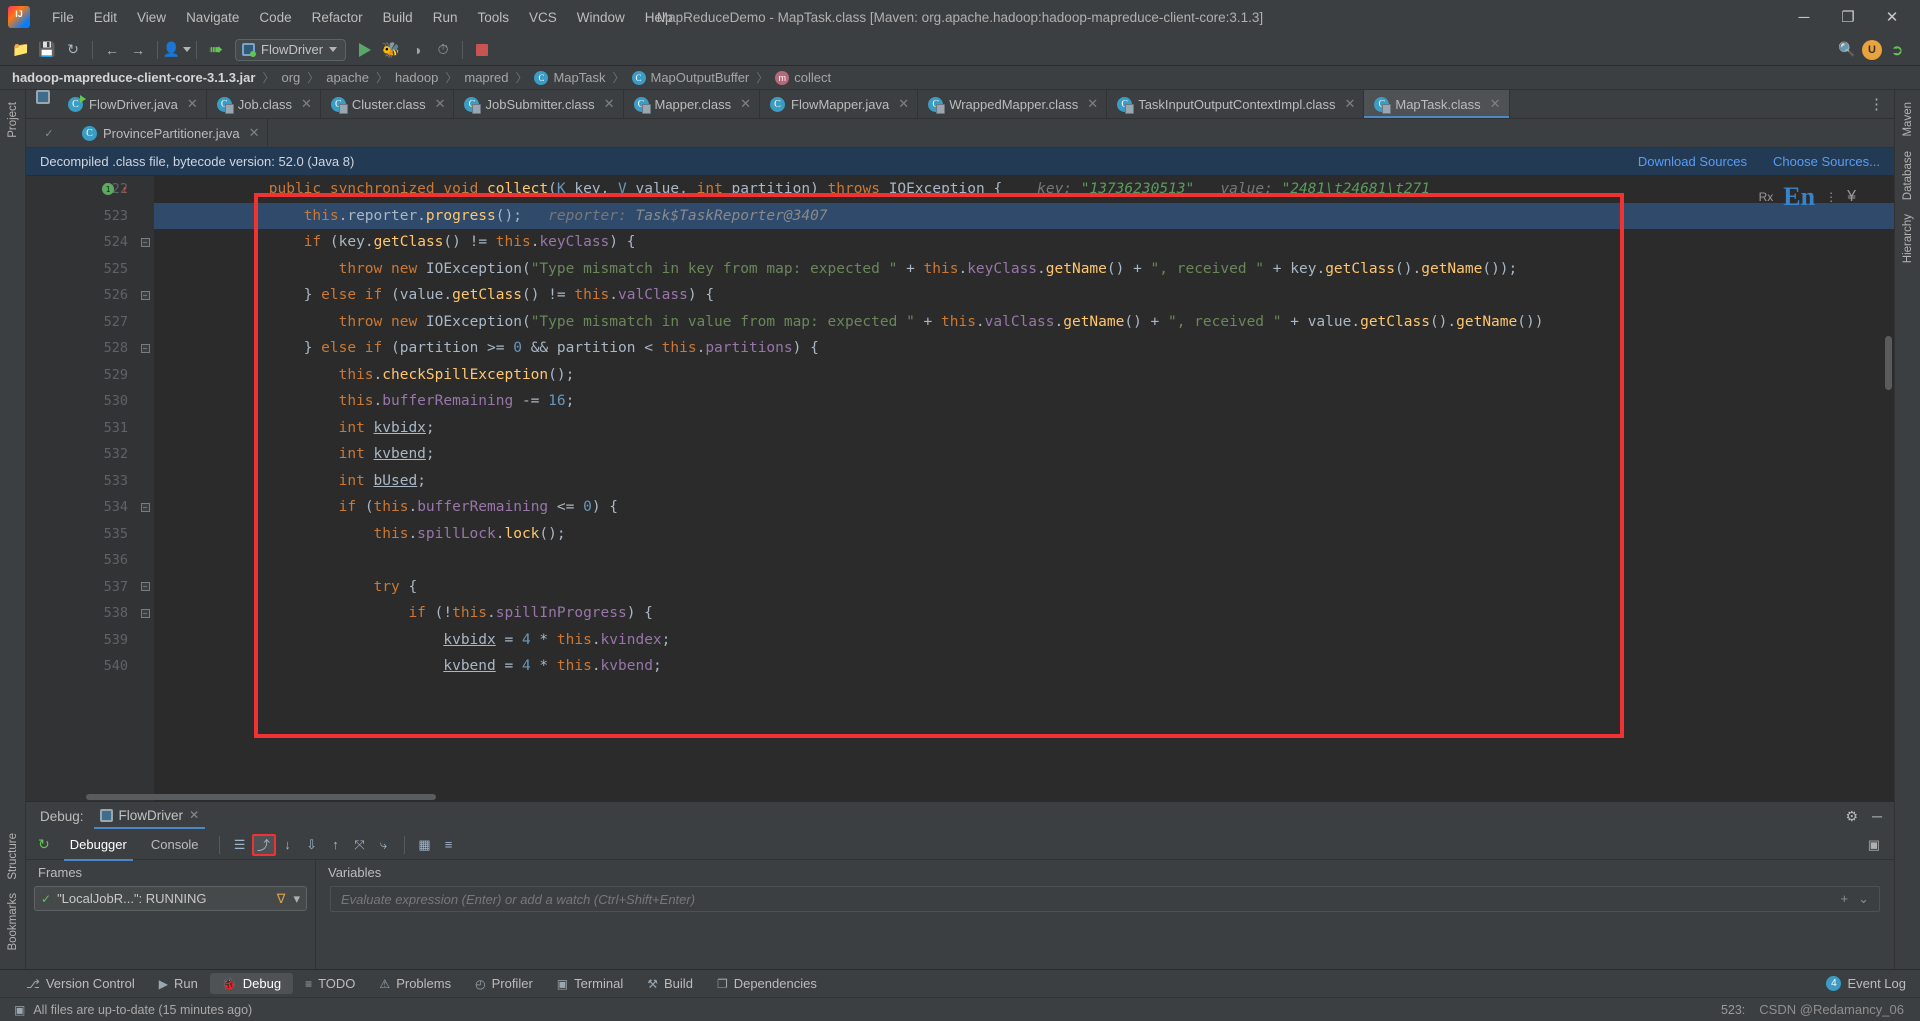 Image resolution: width=1920 pixels, height=1021 pixels. What do you see at coordinates (543, 17) in the screenshot?
I see `menu-vcs: VCS` at bounding box center [543, 17].